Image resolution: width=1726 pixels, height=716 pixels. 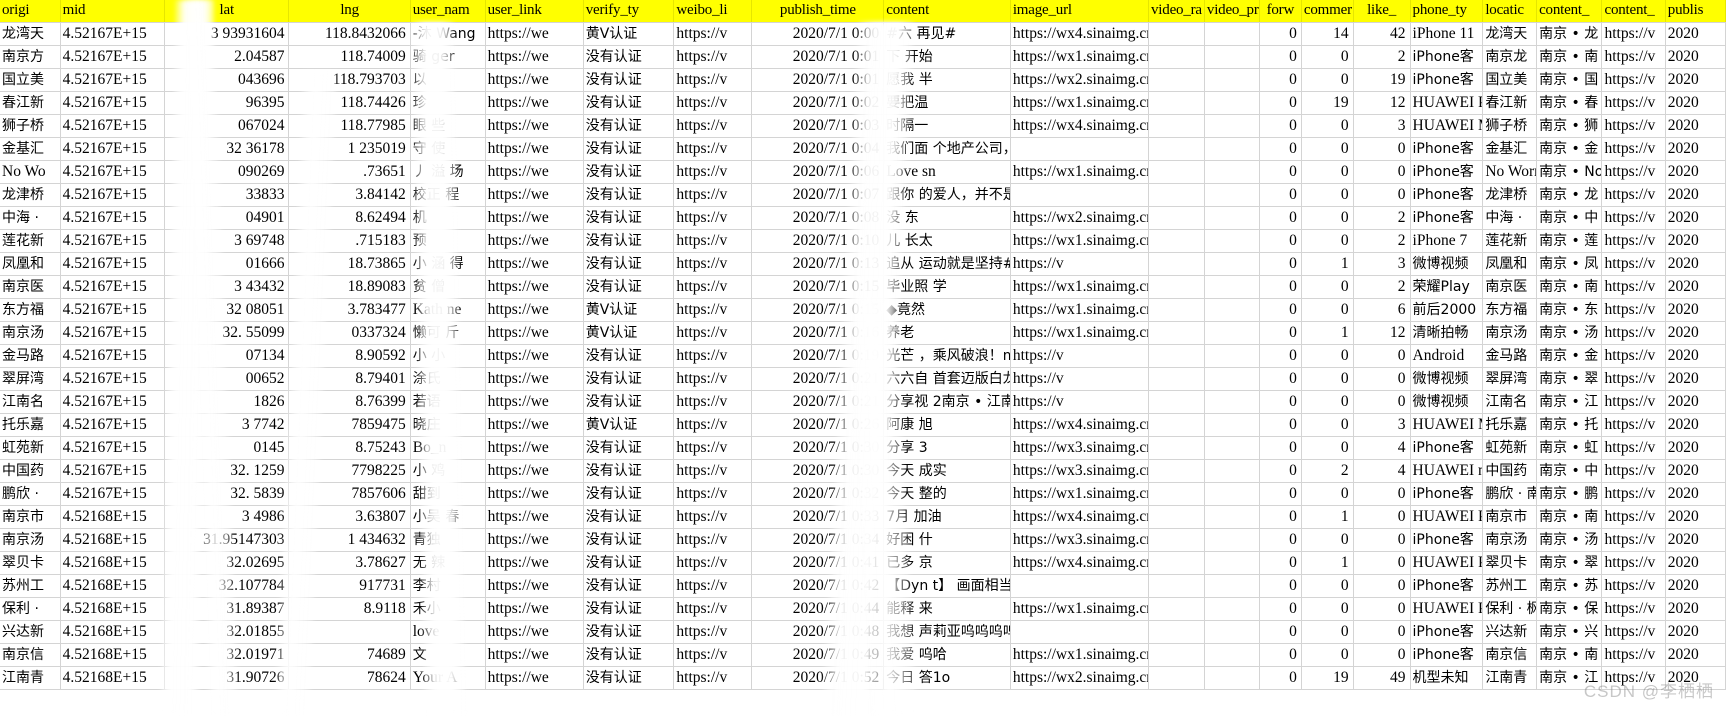 I want to click on cell-origin: No Wo, so click(x=30, y=172).